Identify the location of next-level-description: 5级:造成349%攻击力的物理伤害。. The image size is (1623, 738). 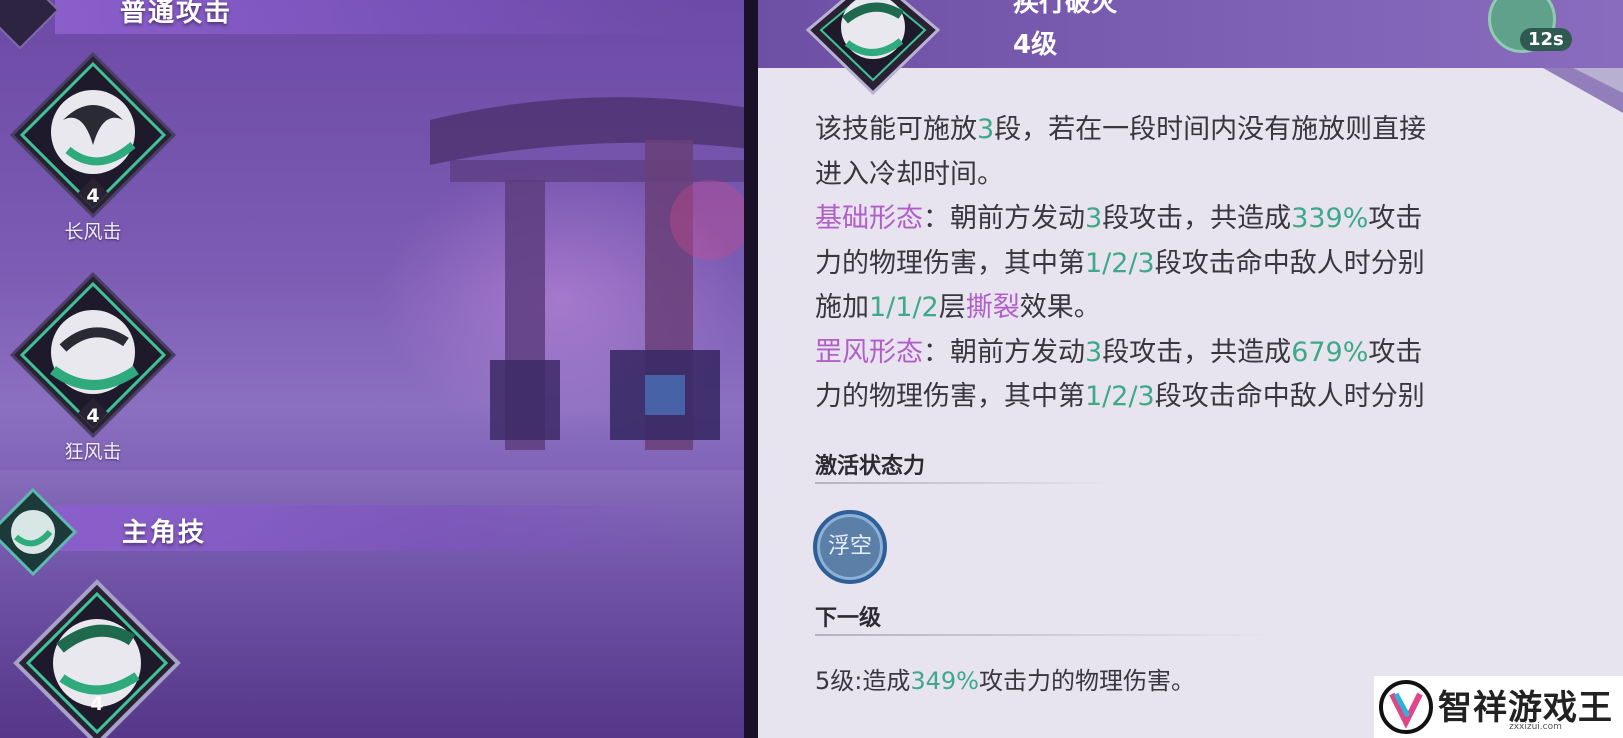
(1005, 681).